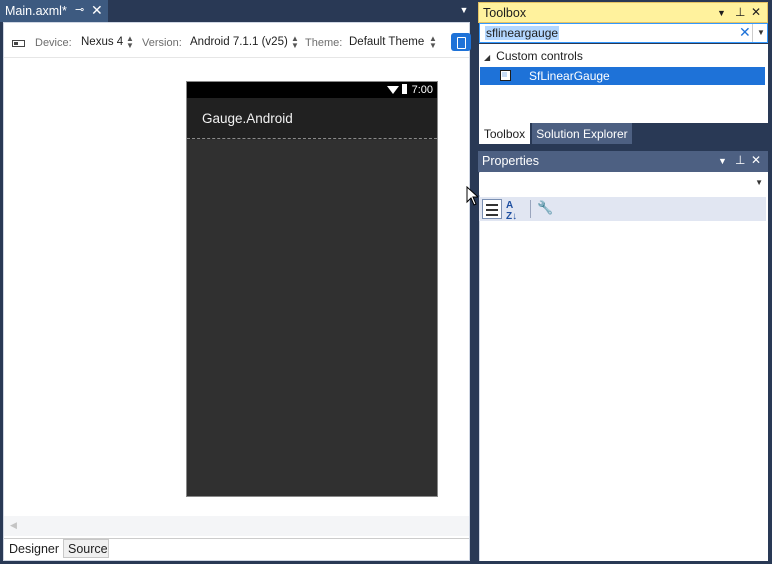  What do you see at coordinates (487, 57) in the screenshot?
I see `collapse-triangle-icon: ◢` at bounding box center [487, 57].